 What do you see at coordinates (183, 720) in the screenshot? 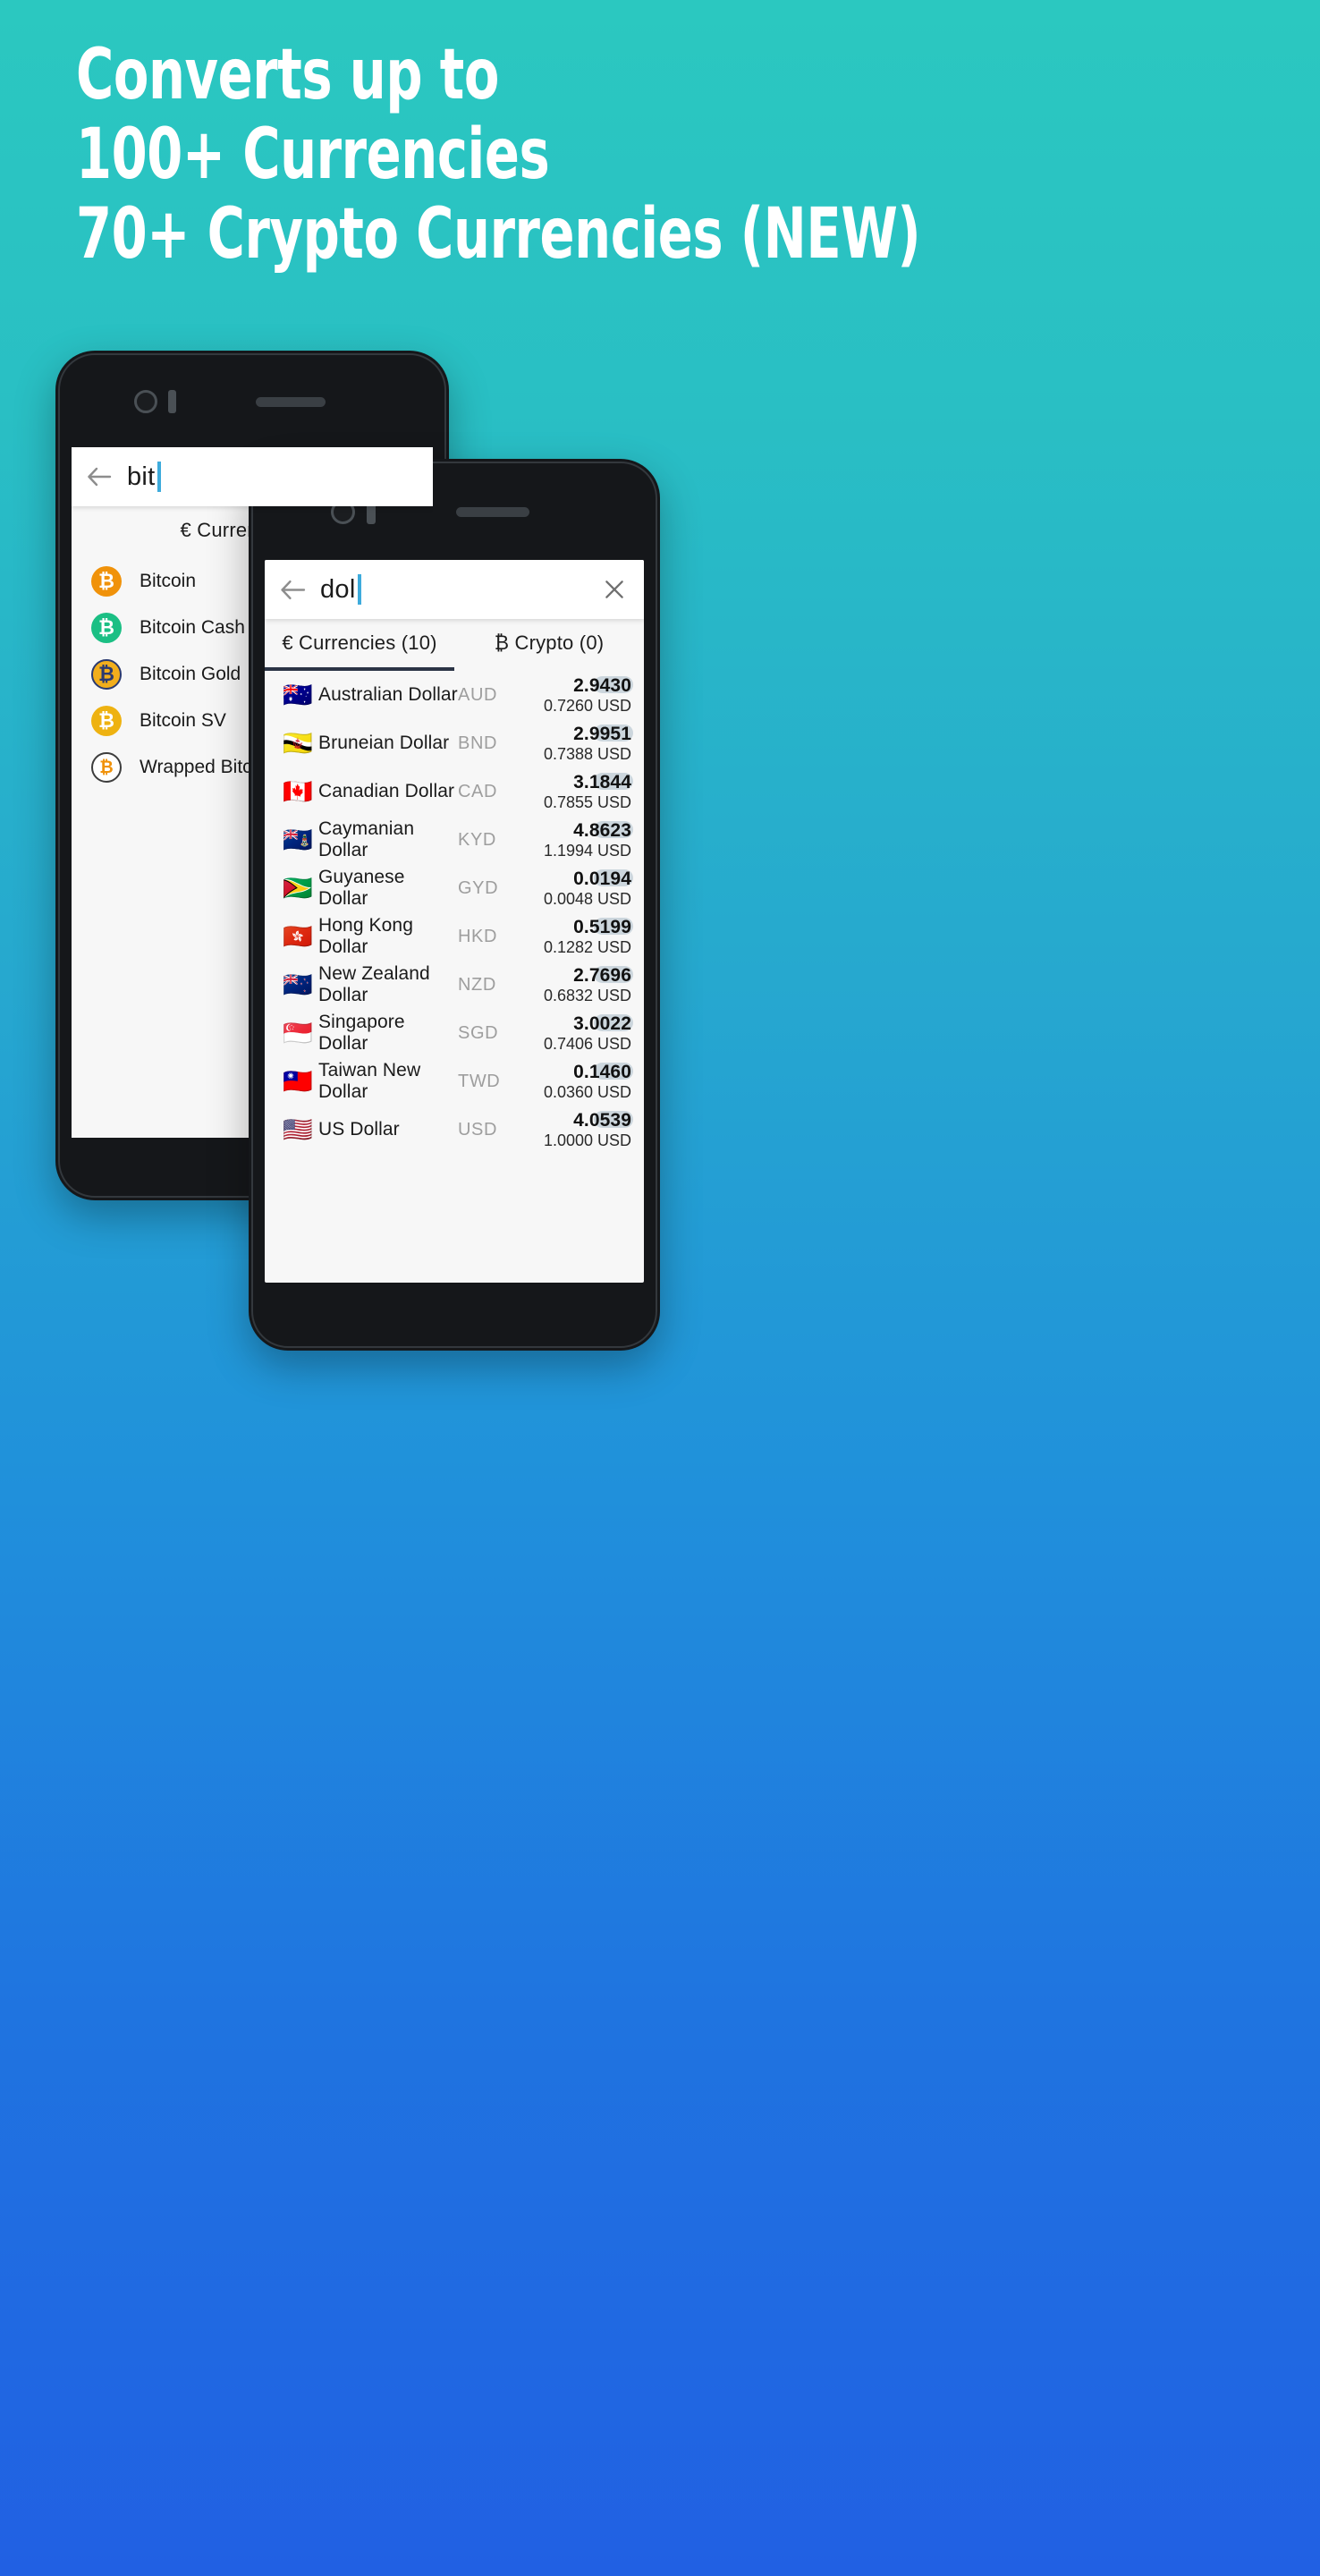
I see `crypto-name: Bitcoin SV` at bounding box center [183, 720].